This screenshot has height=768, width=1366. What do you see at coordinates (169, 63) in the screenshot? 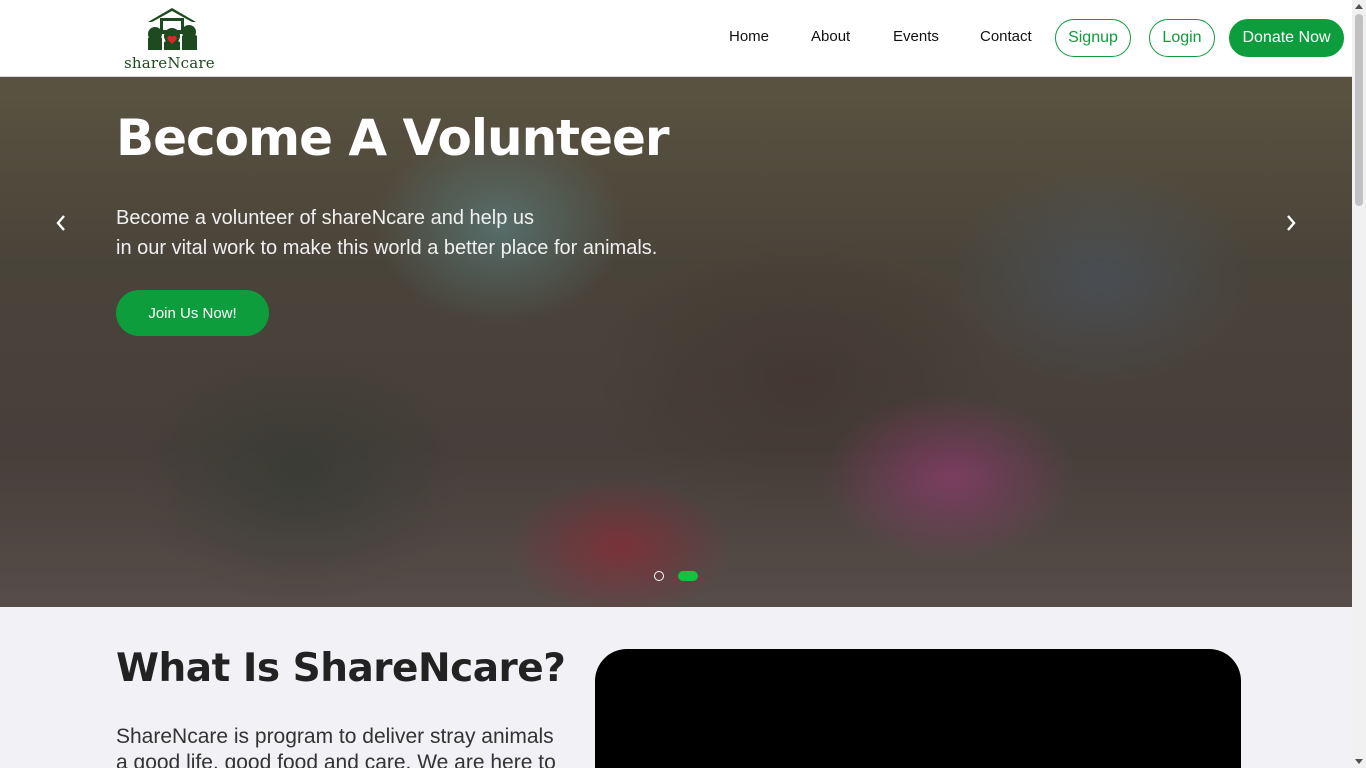
I see `logo-text: shareNcare` at bounding box center [169, 63].